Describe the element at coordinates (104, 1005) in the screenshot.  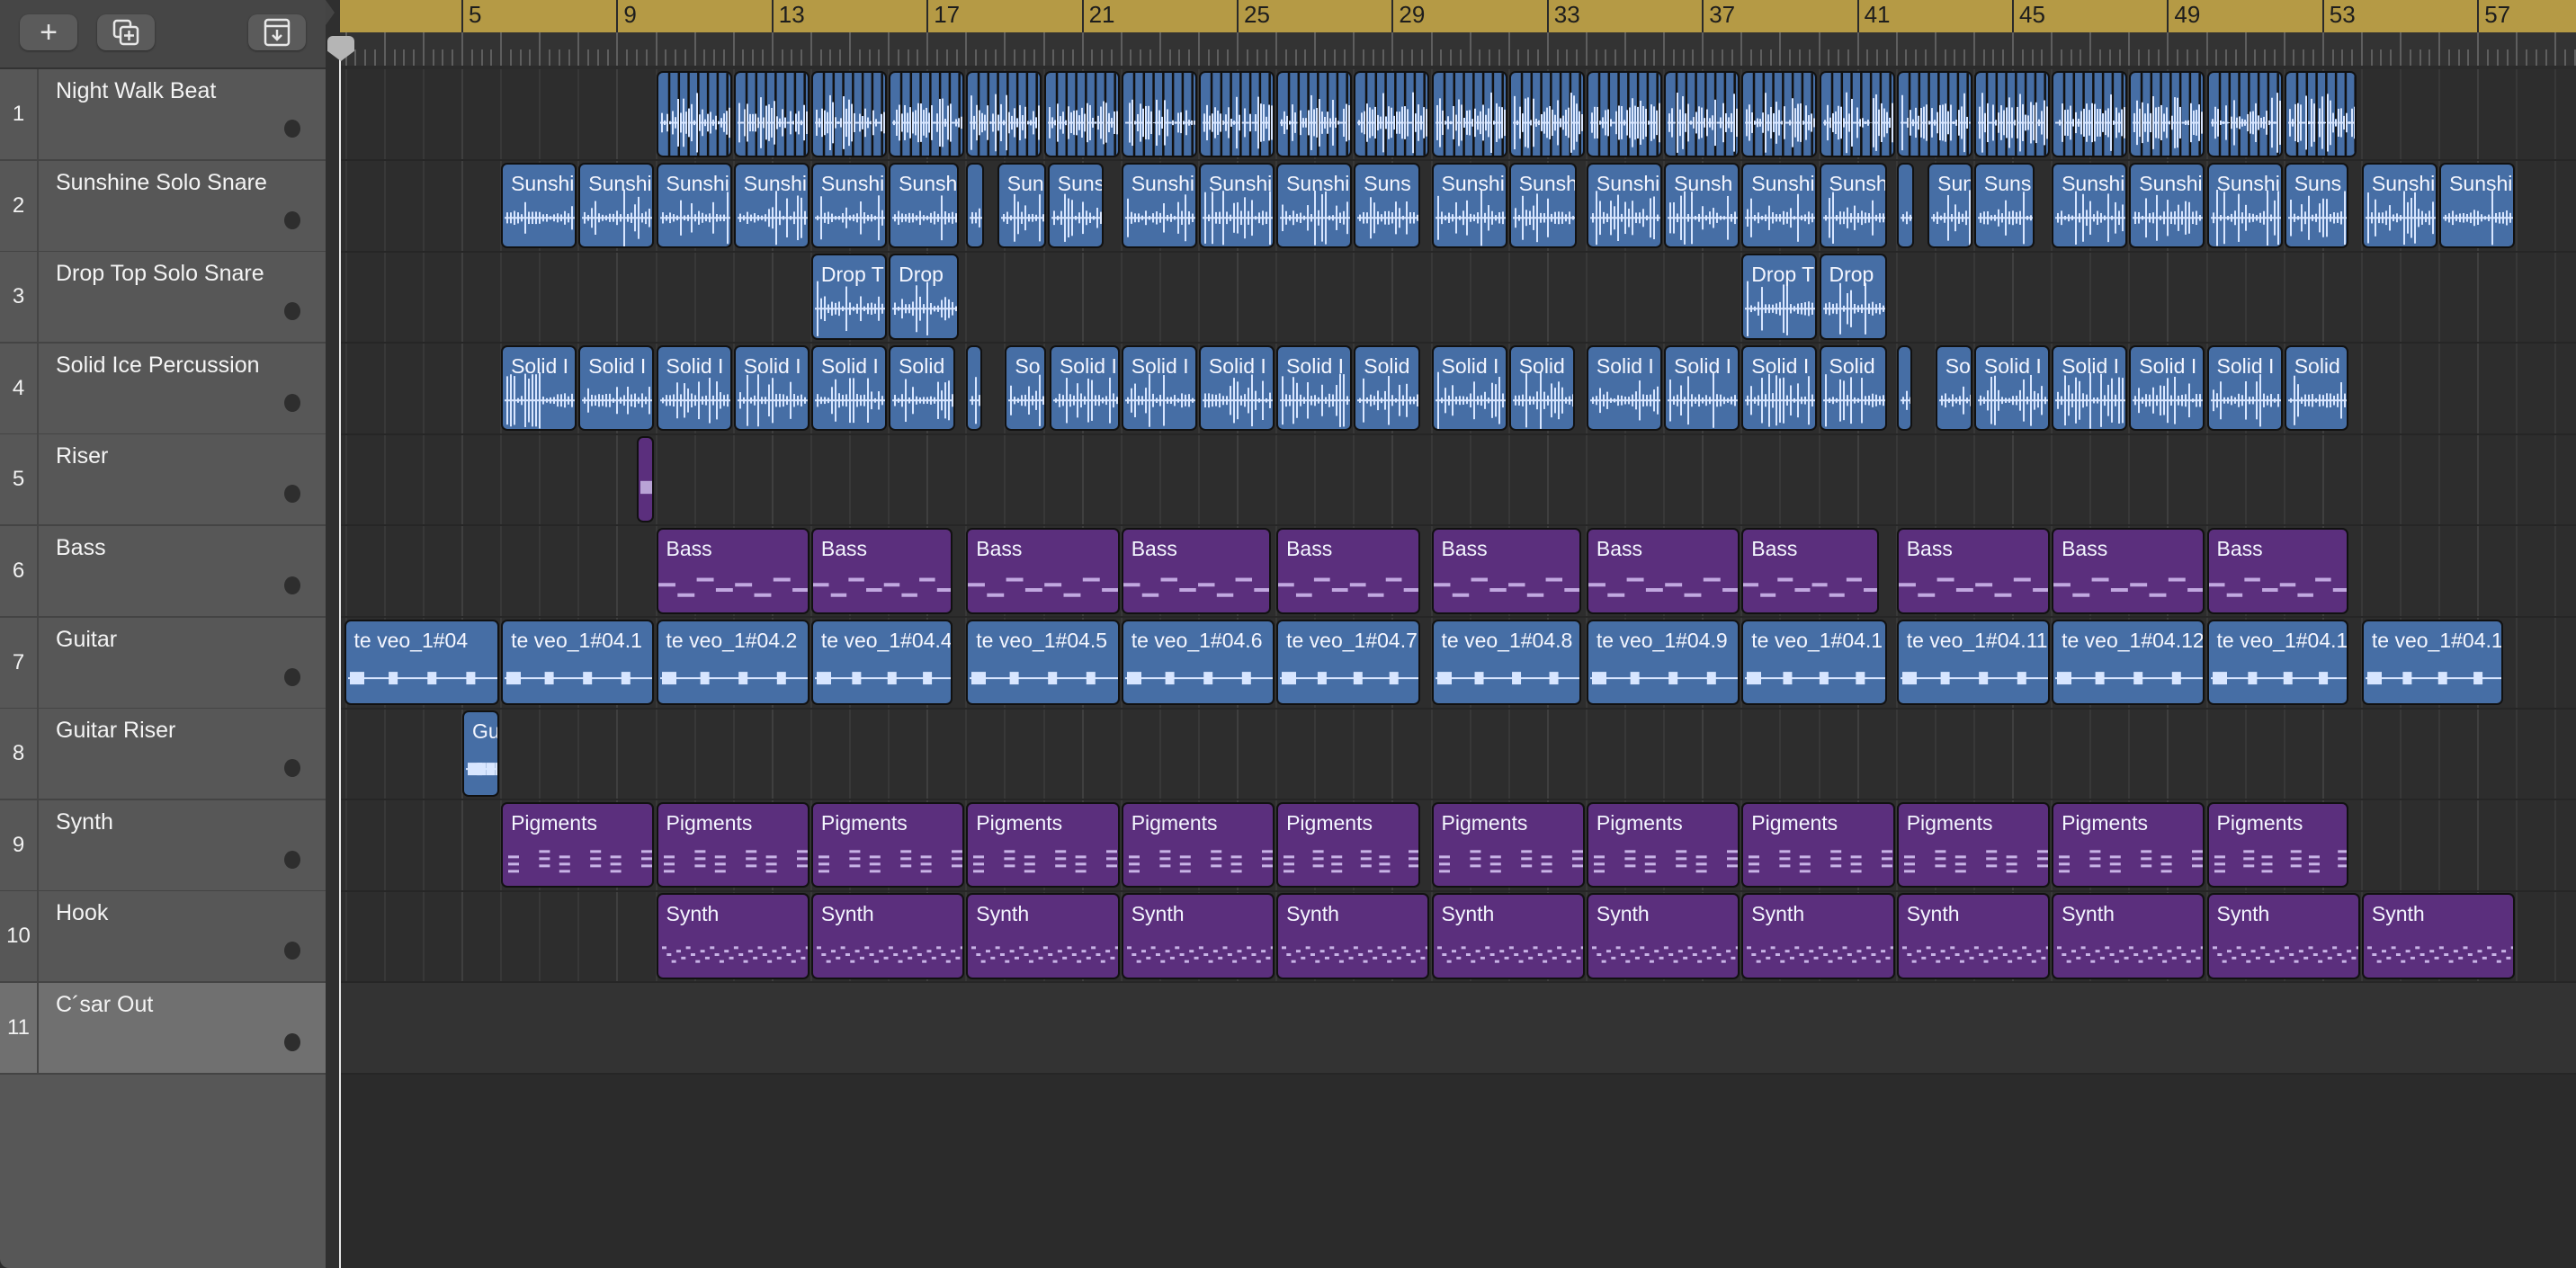
I see `track-name: C´sar Out` at that location.